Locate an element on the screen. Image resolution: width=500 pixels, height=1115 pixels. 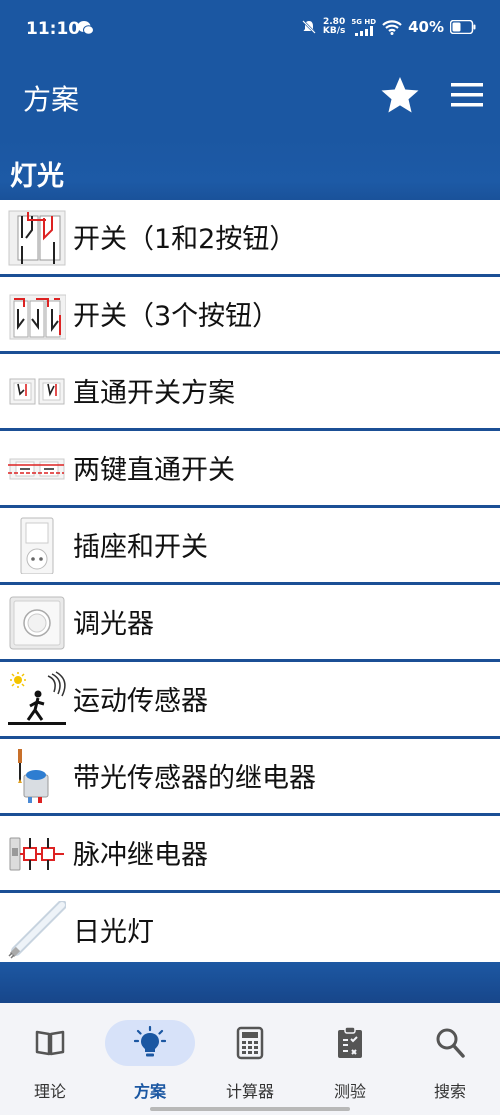
list-item-label: 运动传感器 is located at coordinates (140, 701).